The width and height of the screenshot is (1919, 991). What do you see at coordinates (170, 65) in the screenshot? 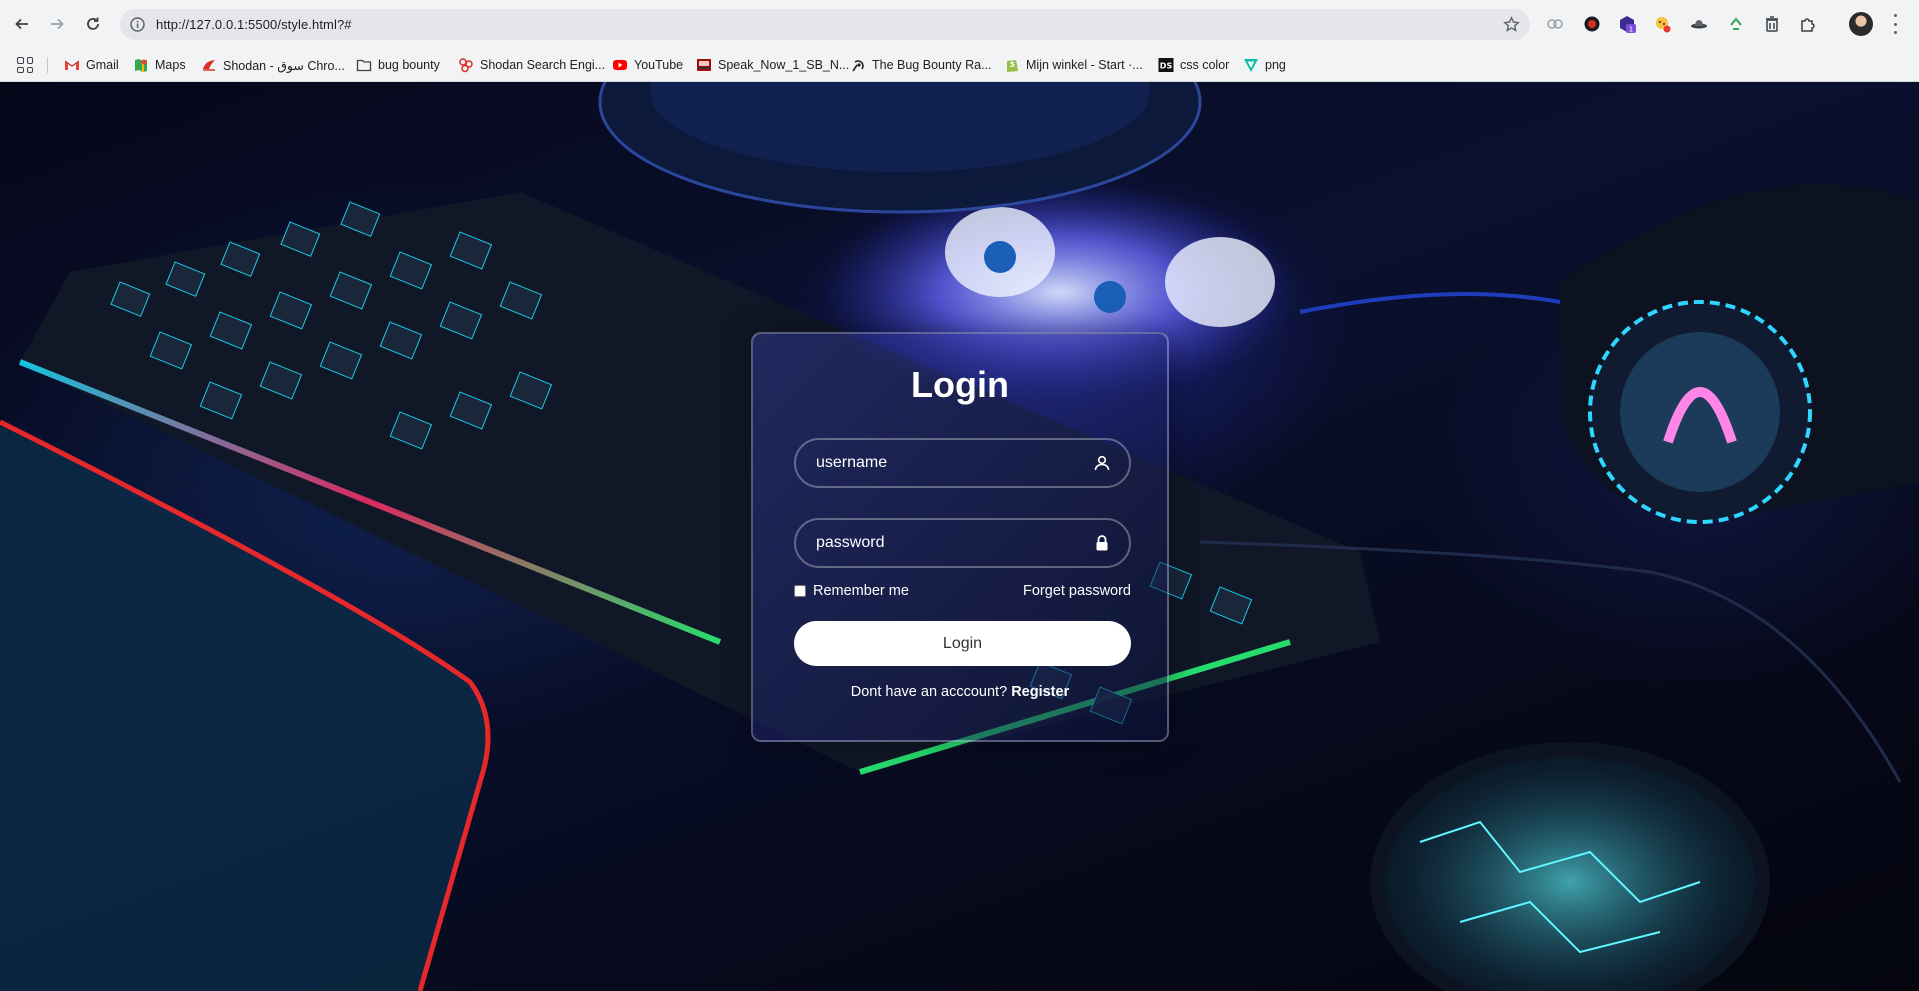
I see `bookmark-label: Maps` at bounding box center [170, 65].